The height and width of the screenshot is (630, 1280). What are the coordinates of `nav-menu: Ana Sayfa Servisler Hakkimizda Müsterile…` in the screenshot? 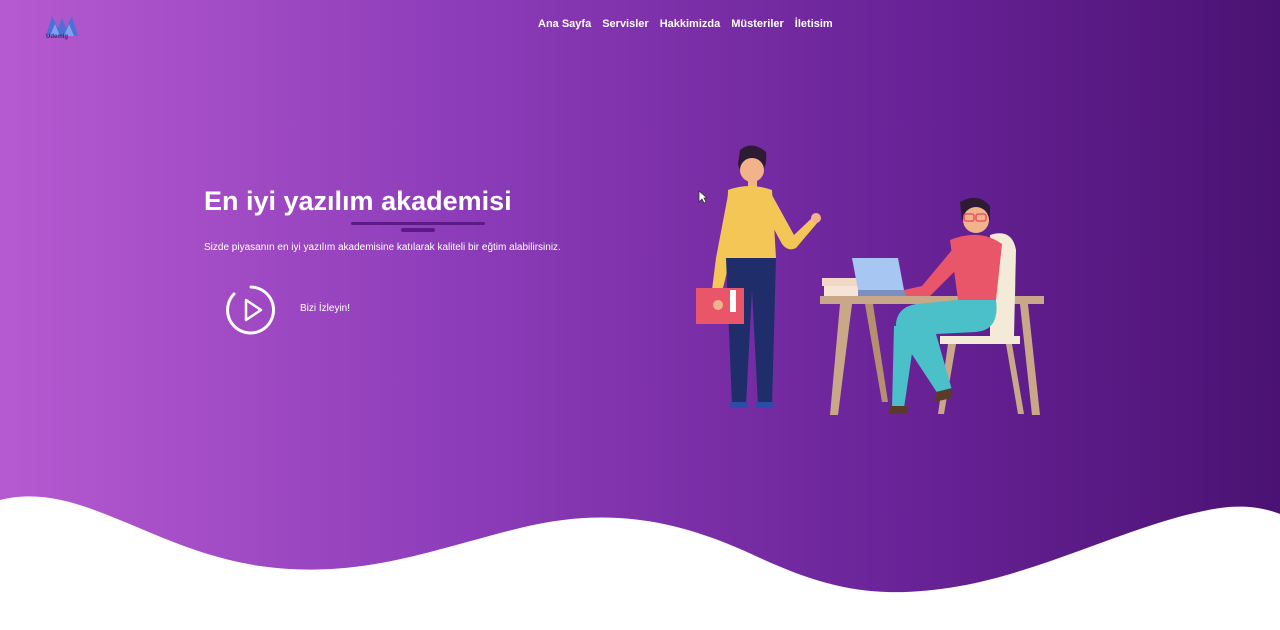 It's located at (685, 24).